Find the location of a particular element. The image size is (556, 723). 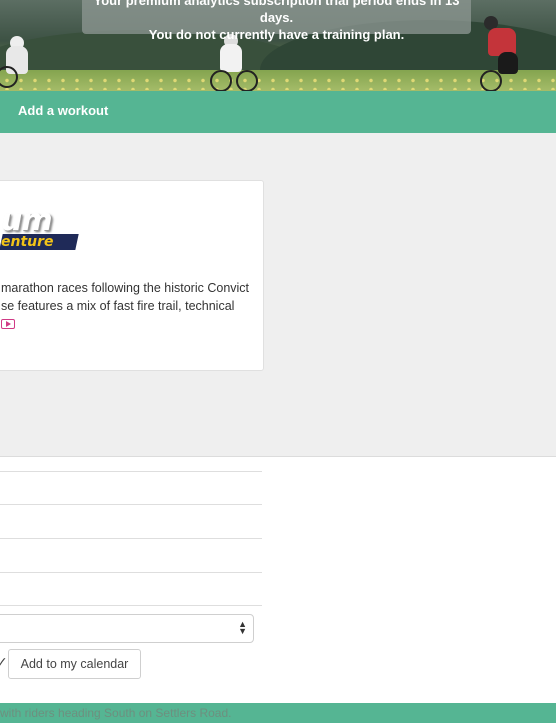

event-logo: um enture is located at coordinates (41, 230).